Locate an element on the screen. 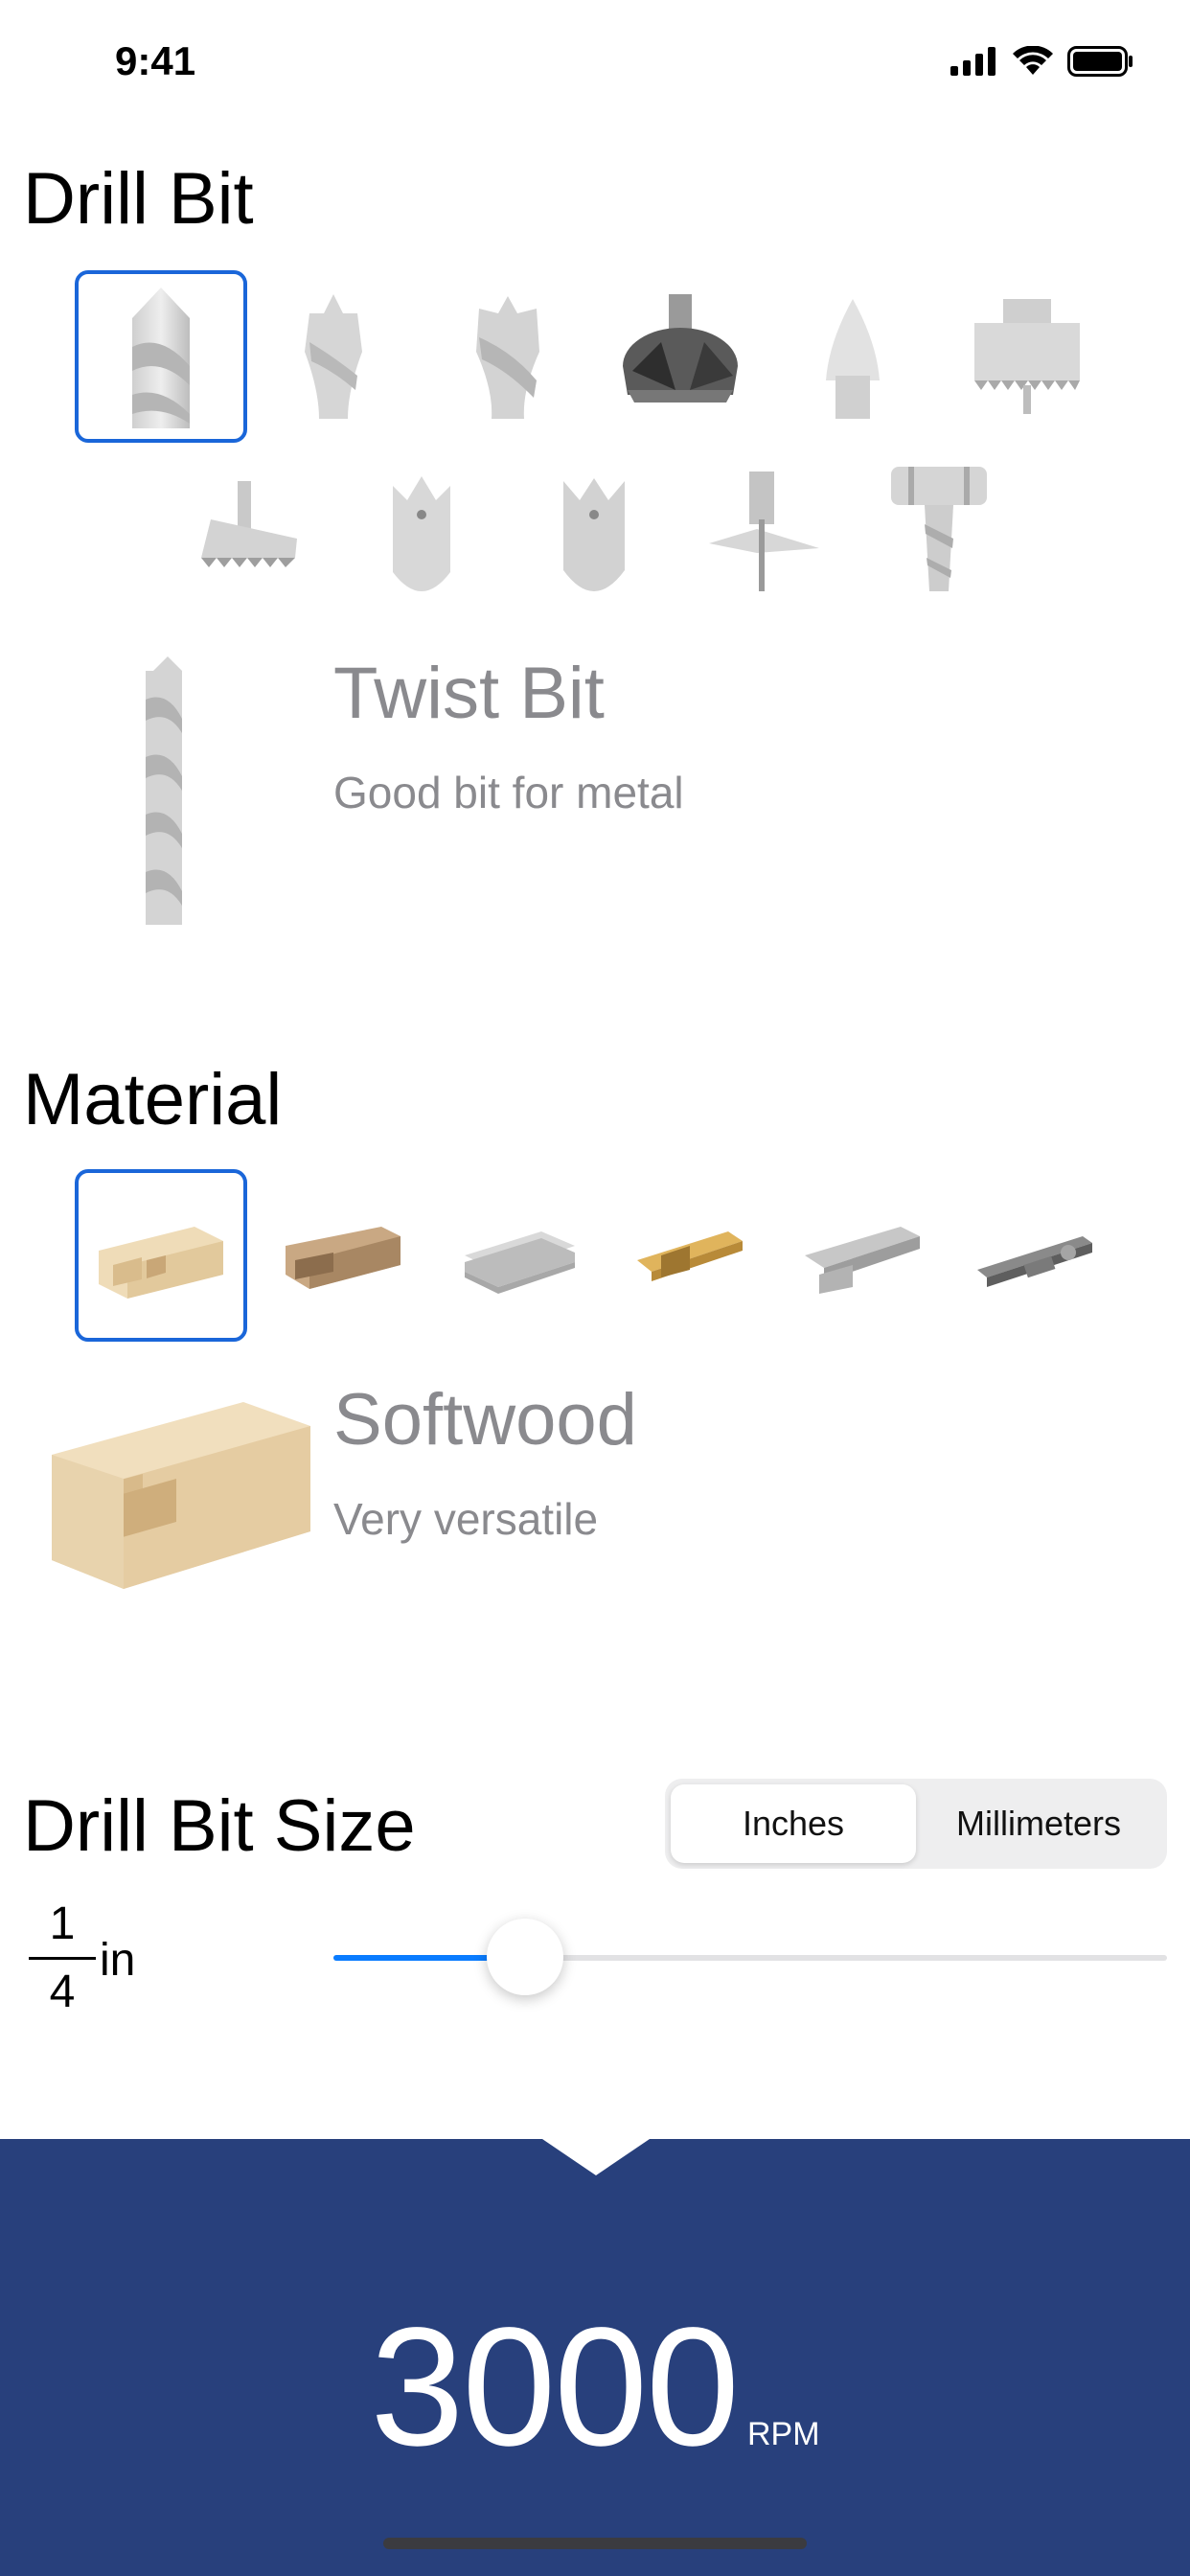 This screenshot has height=2576, width=1190. material-option-softwood is located at coordinates (161, 1255).